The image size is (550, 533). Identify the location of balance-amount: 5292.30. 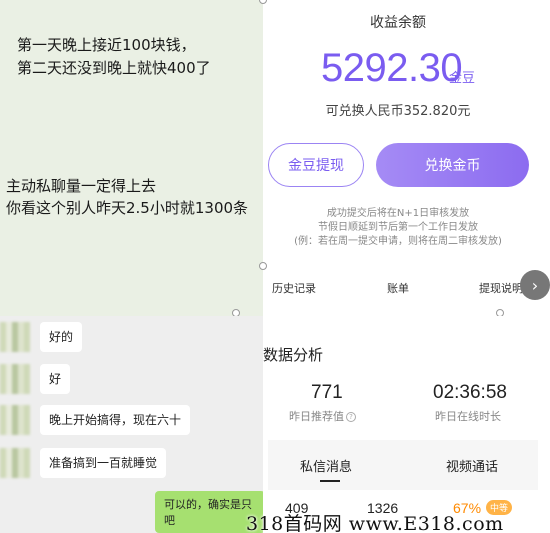
(392, 68).